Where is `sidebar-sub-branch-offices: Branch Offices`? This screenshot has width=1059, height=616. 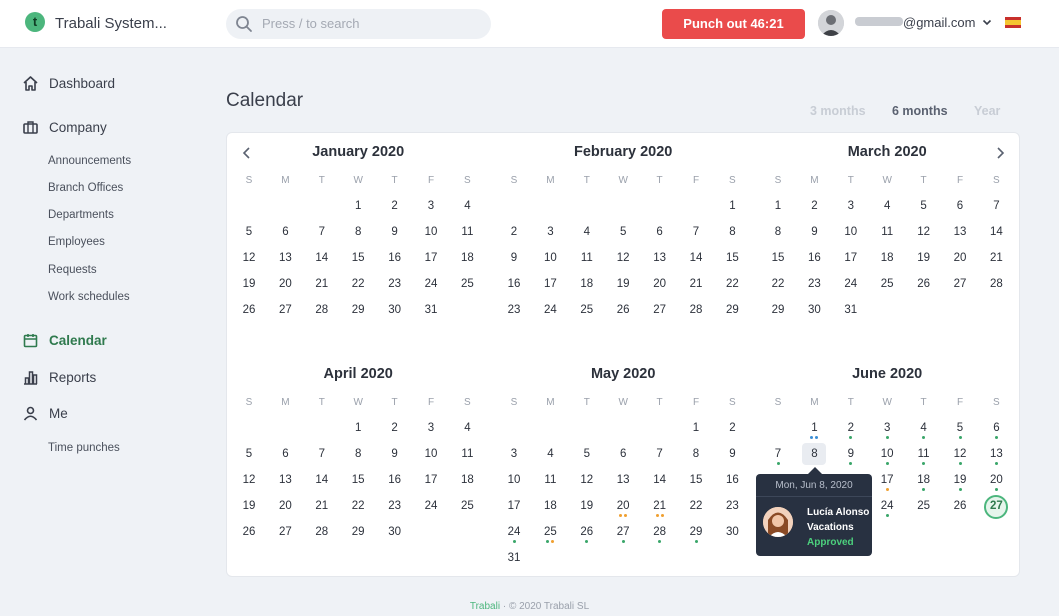
sidebar-sub-branch-offices: Branch Offices is located at coordinates (85, 188).